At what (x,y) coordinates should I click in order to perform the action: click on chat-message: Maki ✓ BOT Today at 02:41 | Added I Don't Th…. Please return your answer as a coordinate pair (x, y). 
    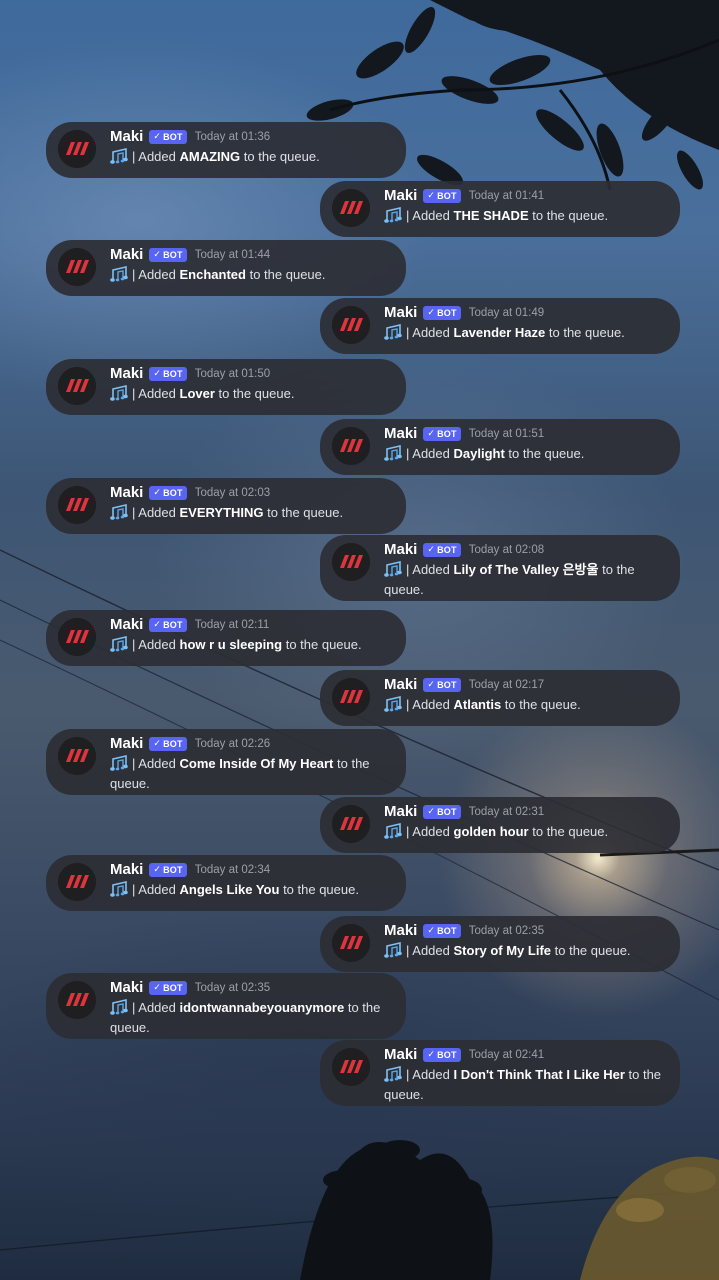
    Looking at the image, I should click on (500, 1073).